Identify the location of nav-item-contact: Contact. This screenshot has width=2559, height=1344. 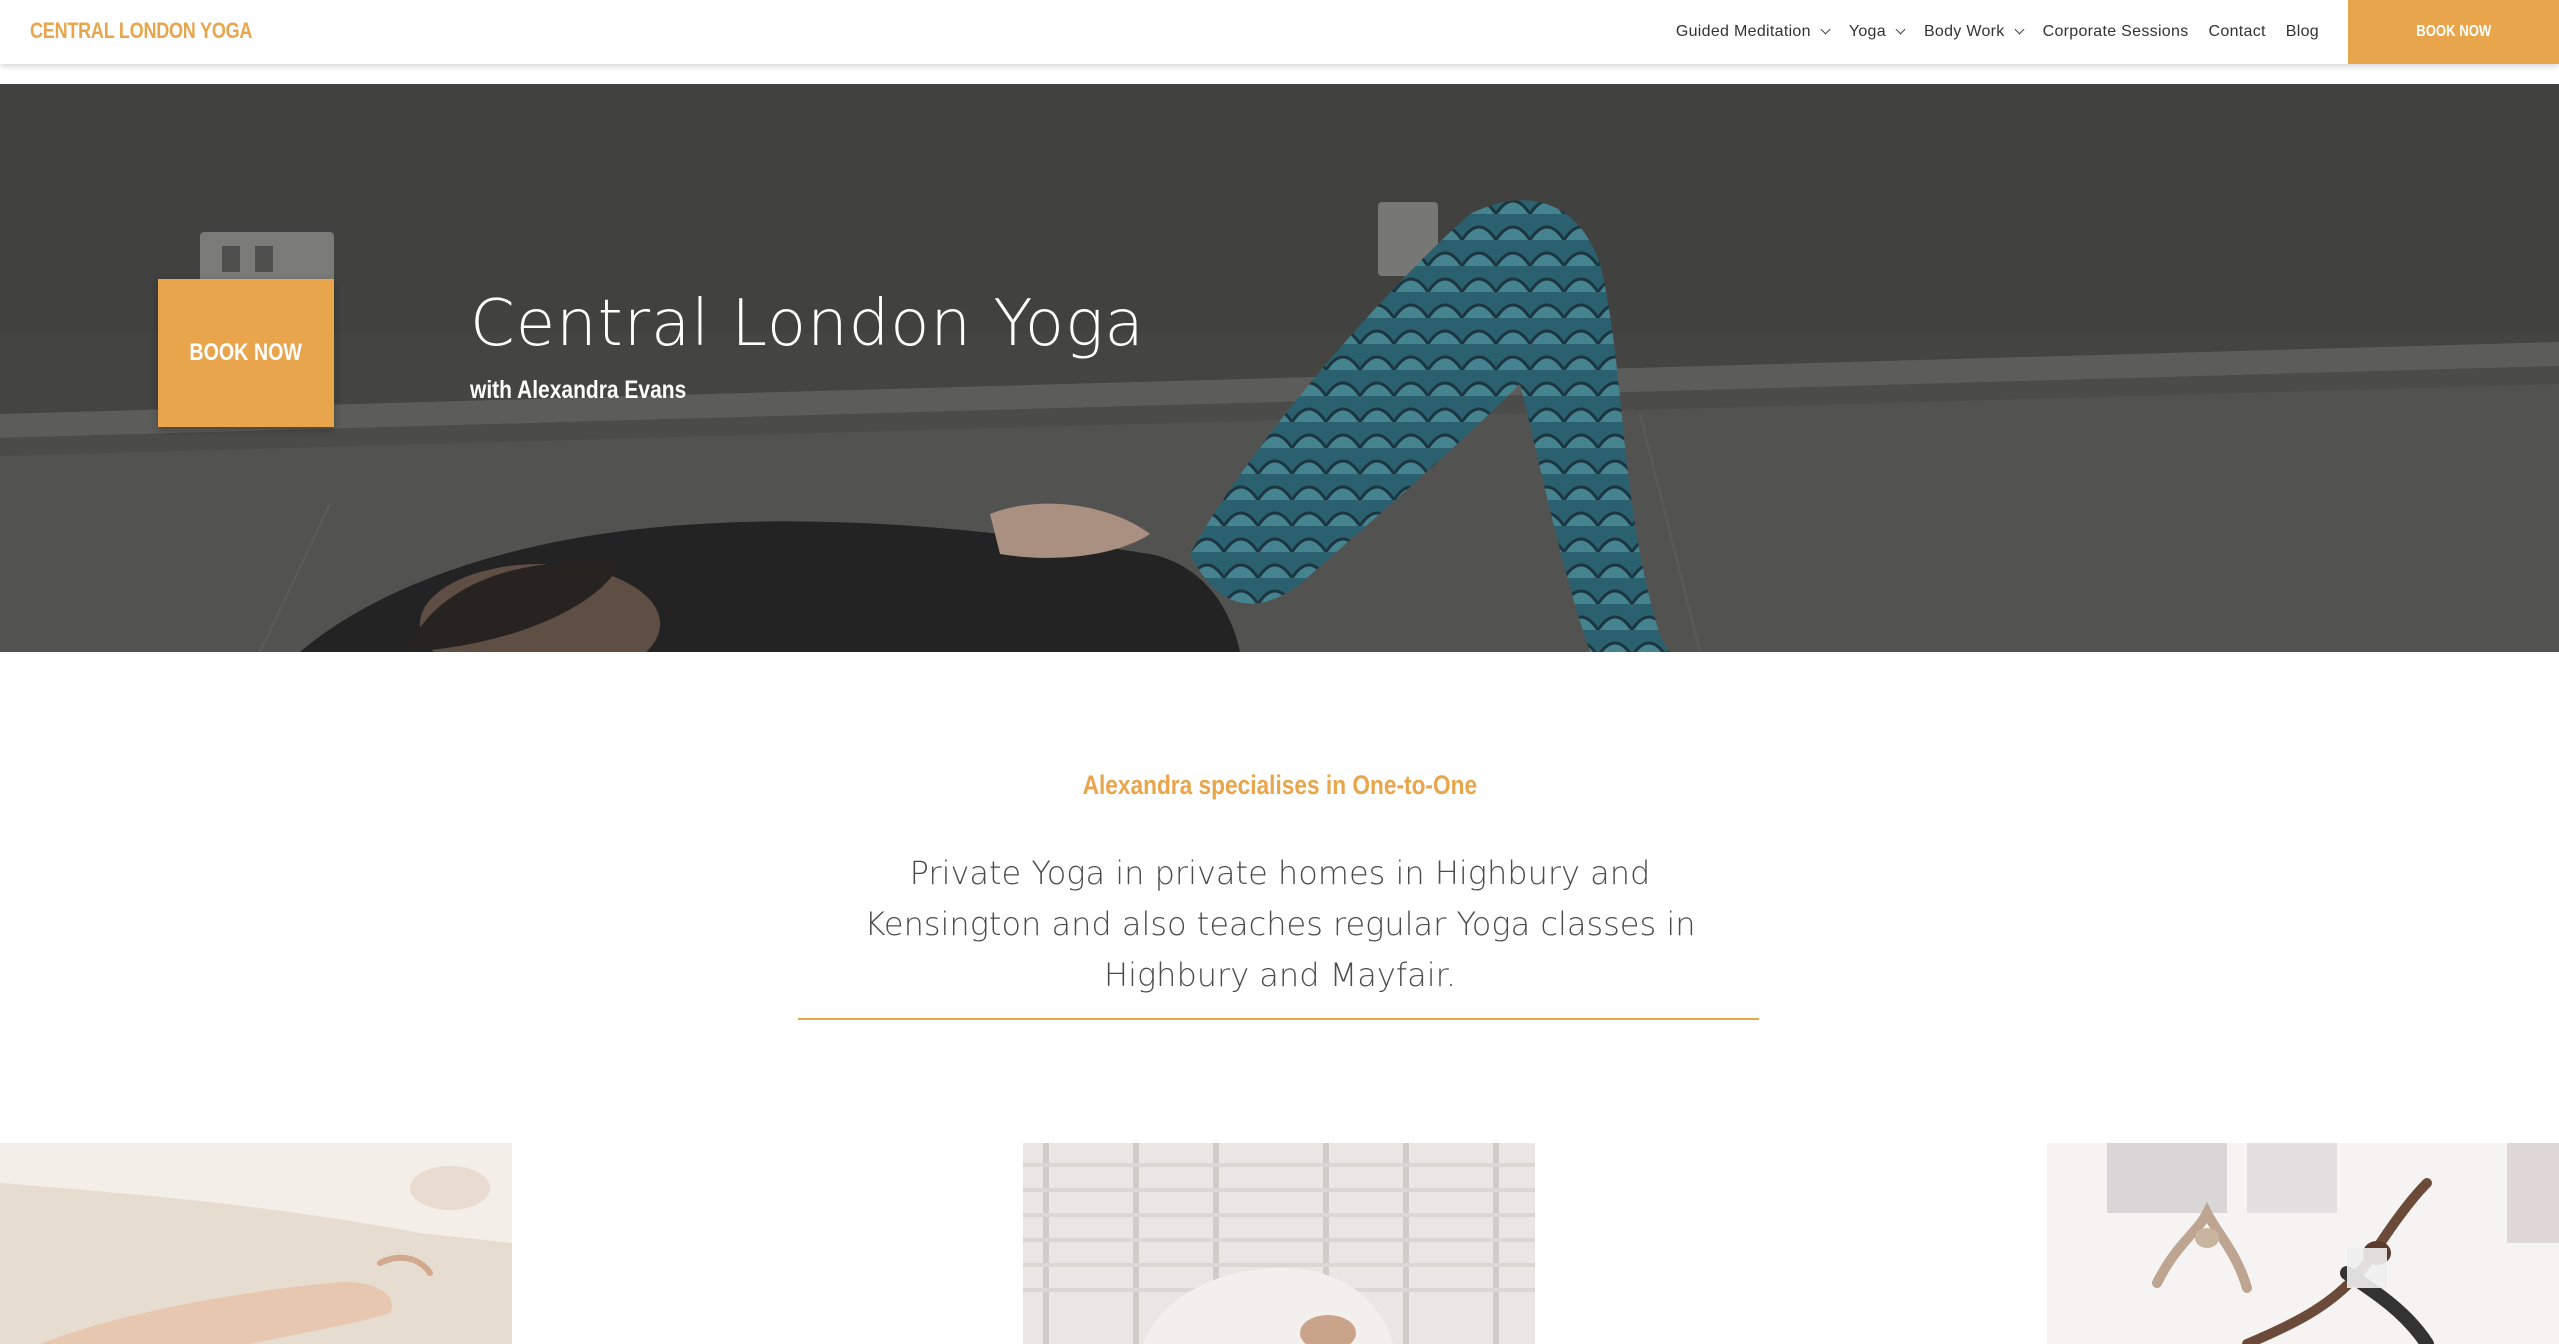
(2237, 32).